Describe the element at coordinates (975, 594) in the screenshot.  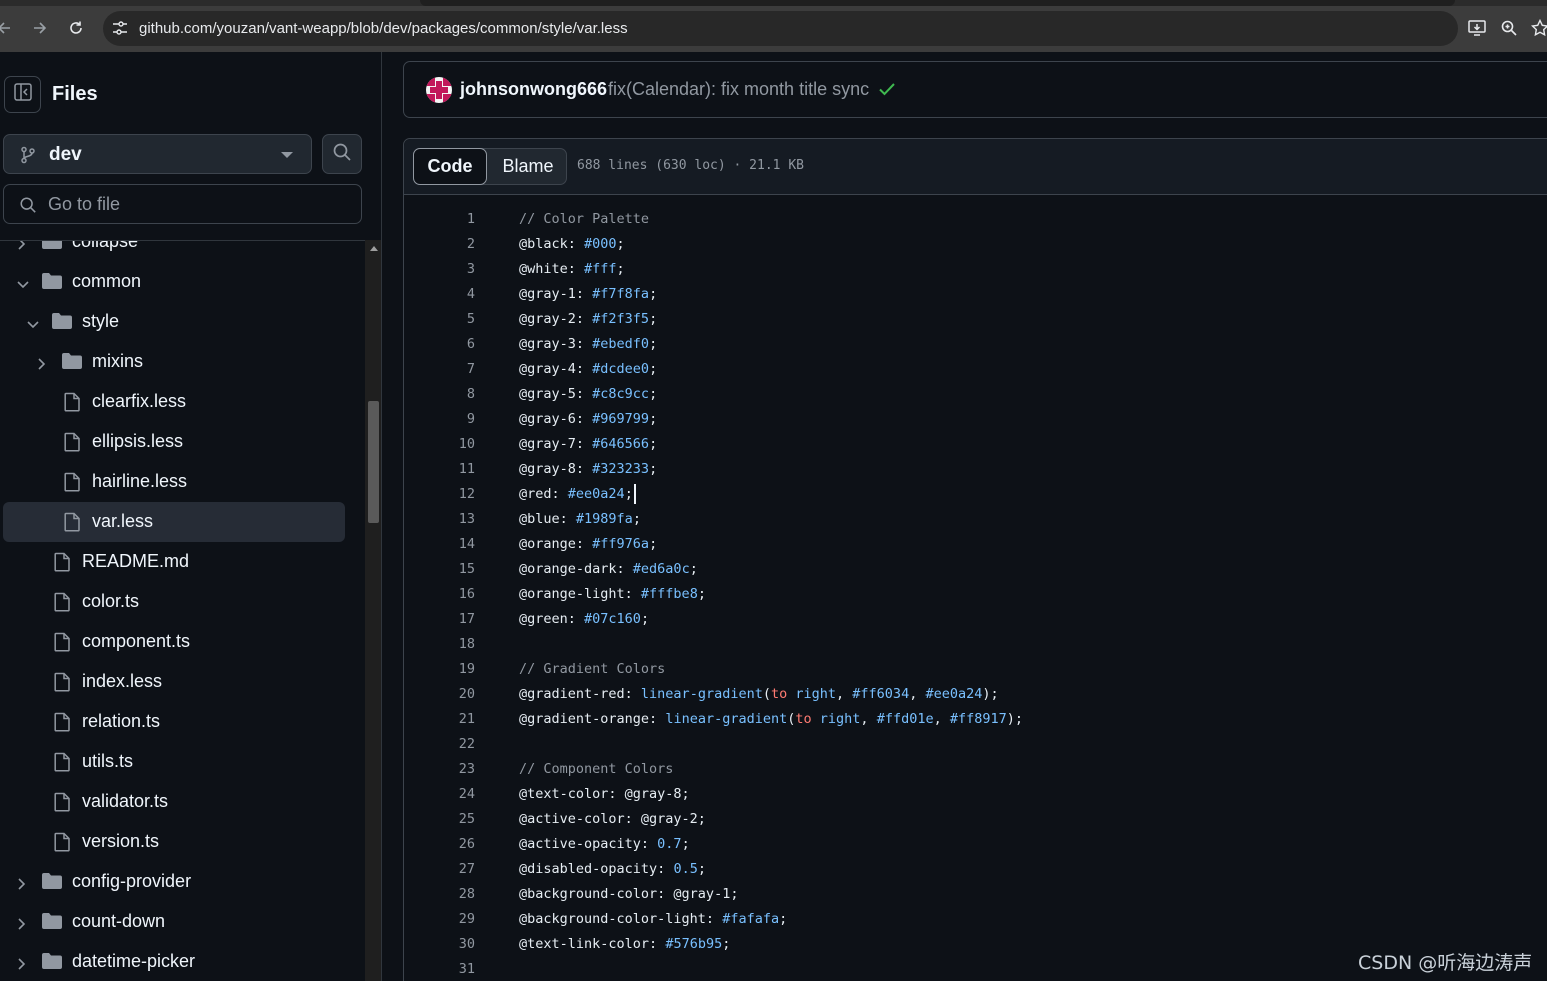
I see `code-line: 16 @orange-light: #fffbe8;` at that location.